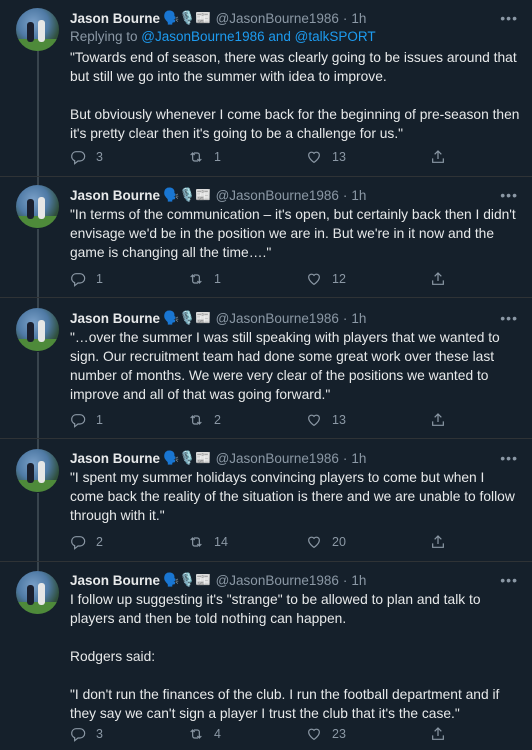 This screenshot has height=750, width=532. Describe the element at coordinates (113, 656) in the screenshot. I see `tweet-paragraph: Rodgers said:` at that location.